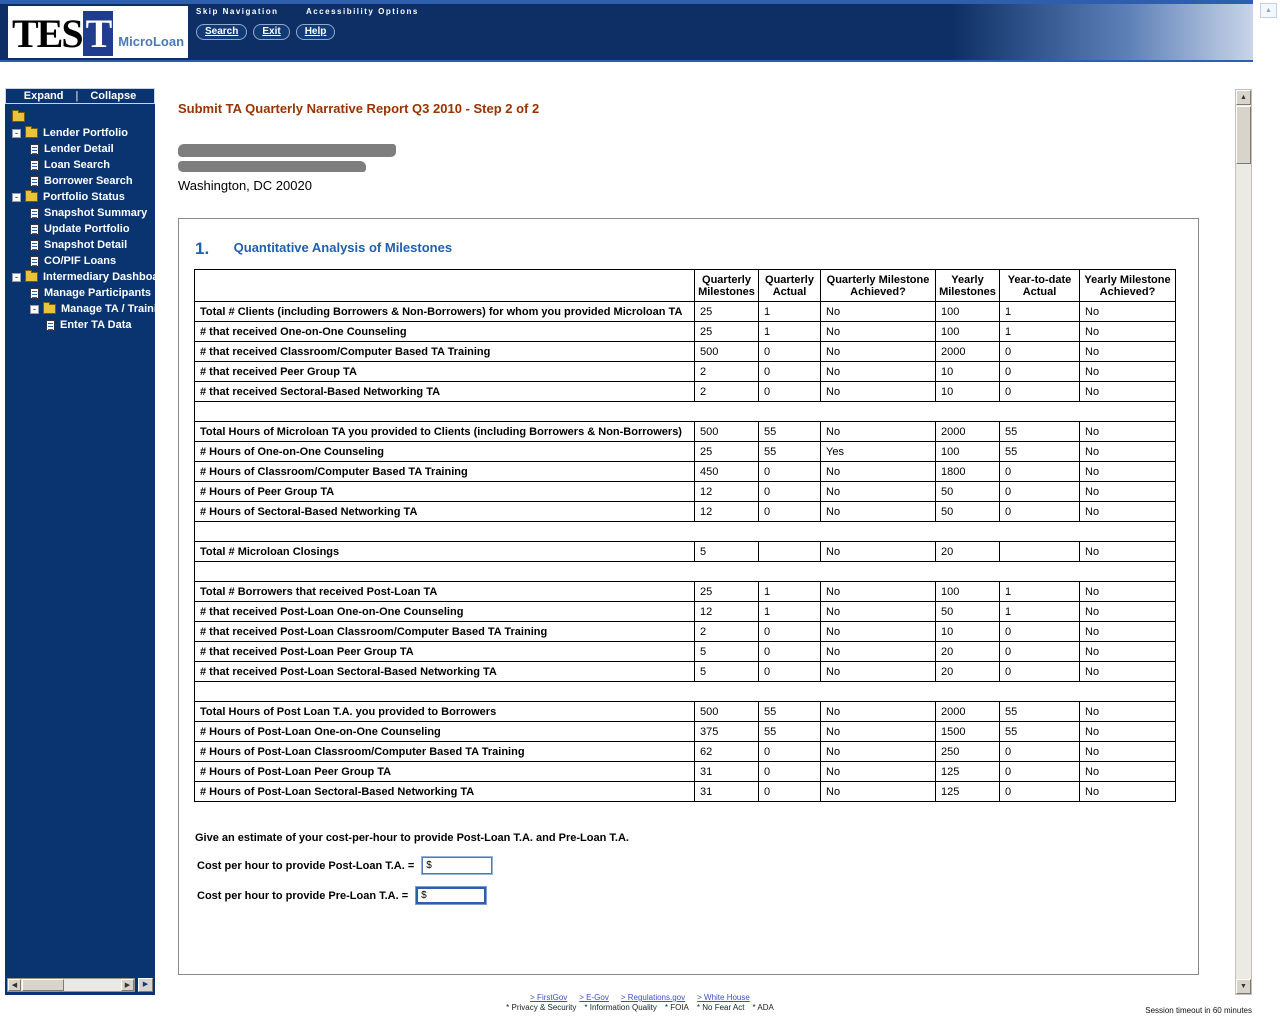 This screenshot has height=1024, width=1280. I want to click on col-header-quarterly-milestone-achieved: Quarterly Milestone Achieved?, so click(878, 285).